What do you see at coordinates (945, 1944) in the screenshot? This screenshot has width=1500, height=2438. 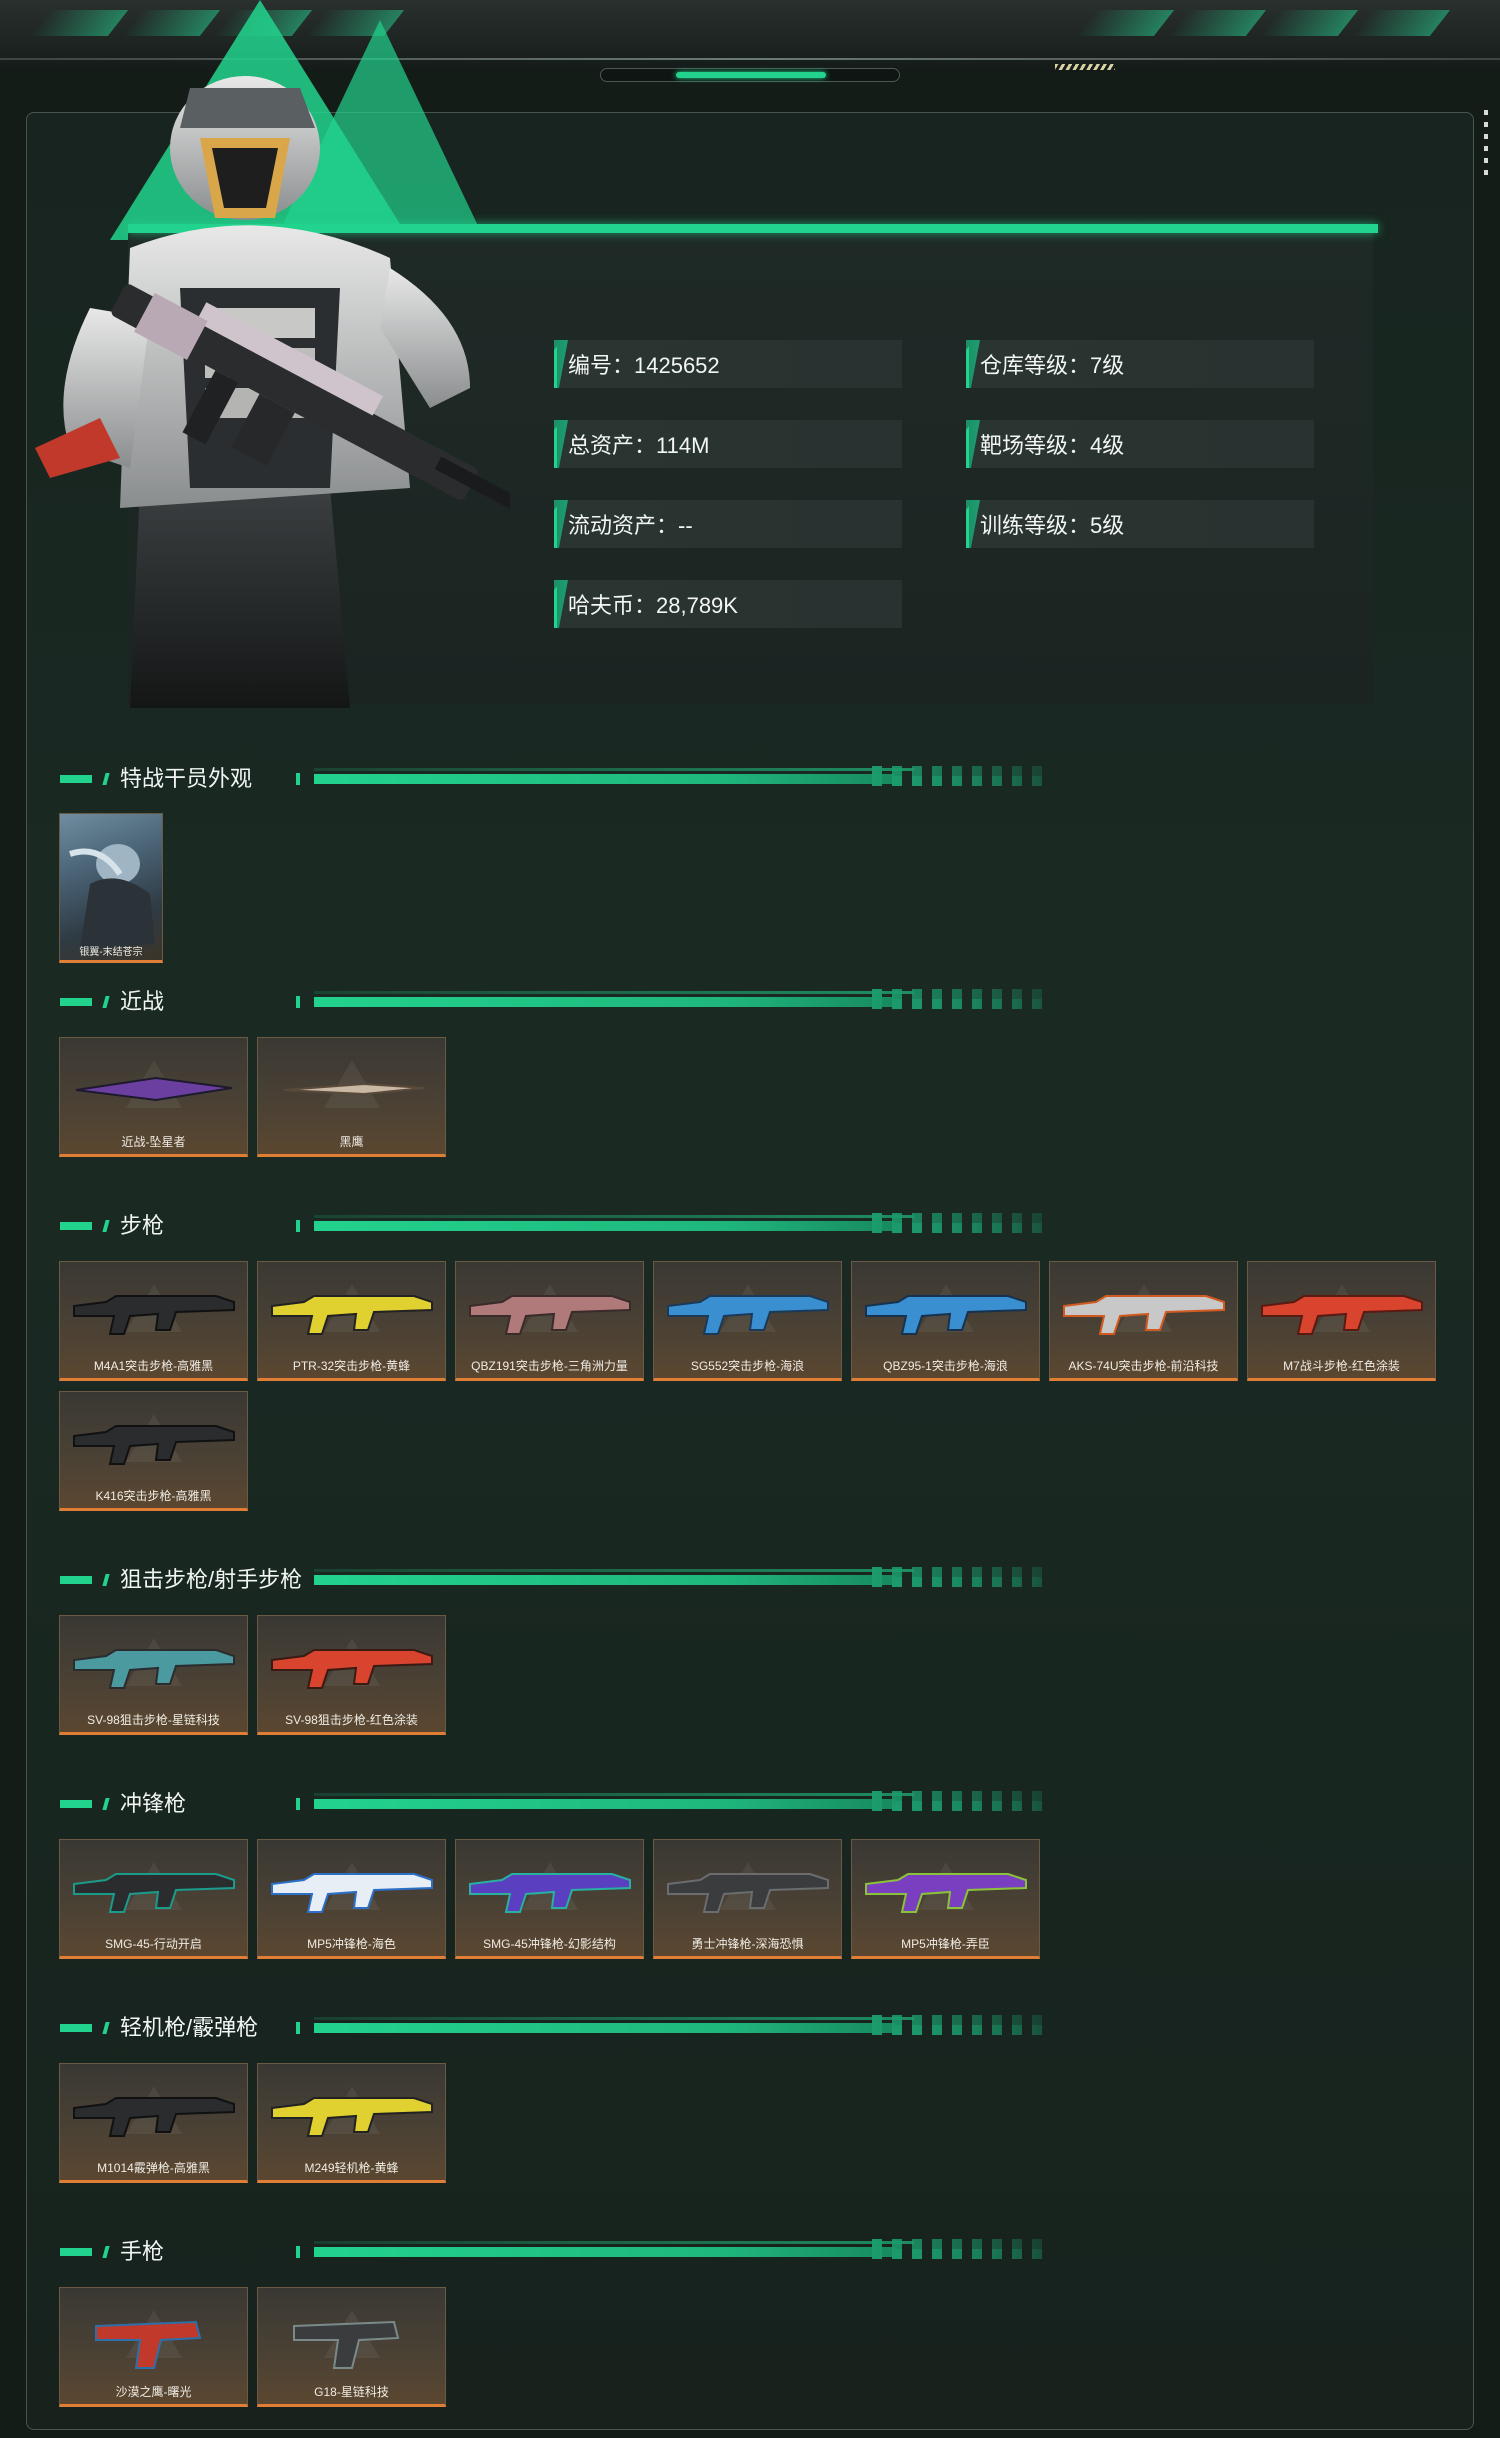 I see `item-label: MP5冲锋枪-弄臣` at bounding box center [945, 1944].